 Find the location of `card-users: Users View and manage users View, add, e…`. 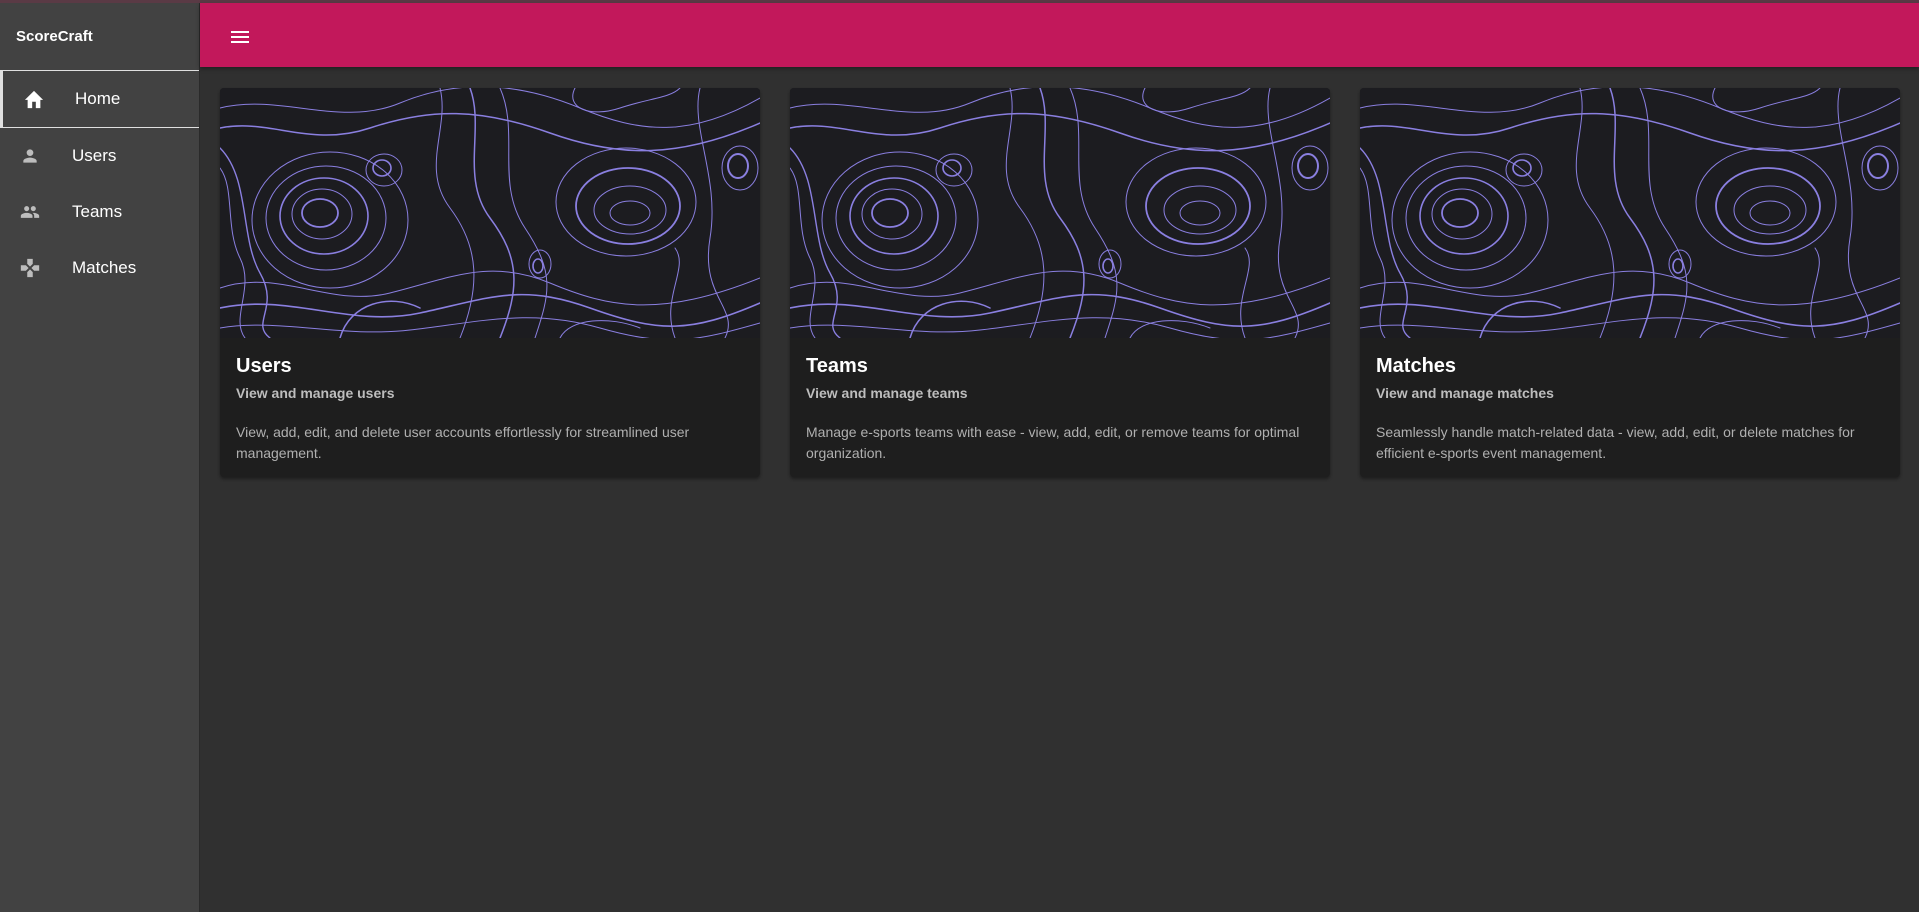

card-users: Users View and manage users View, add, e… is located at coordinates (490, 282).